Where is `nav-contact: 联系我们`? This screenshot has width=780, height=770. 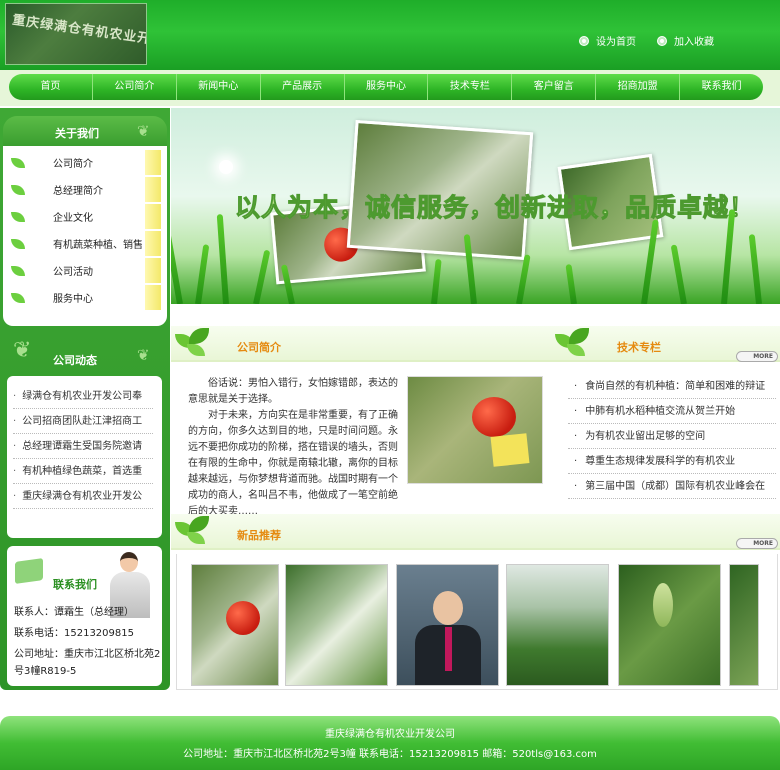 nav-contact: 联系我们 is located at coordinates (721, 87).